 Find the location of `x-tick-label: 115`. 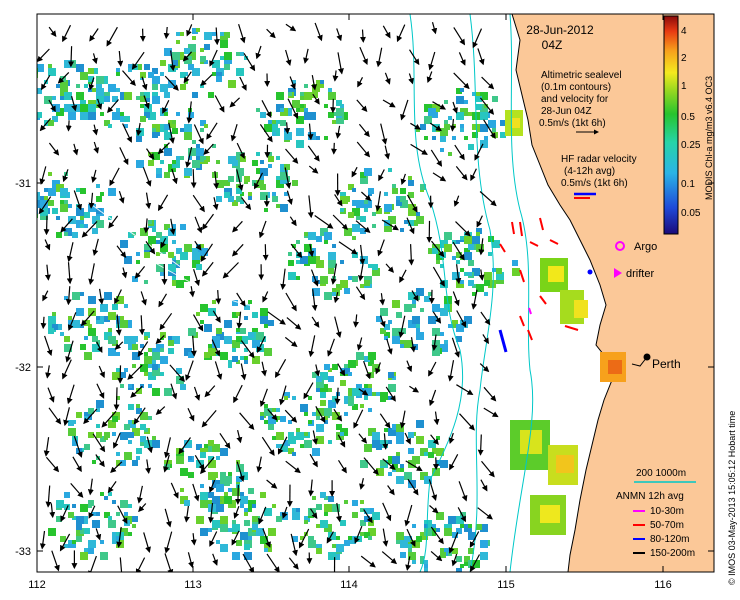

x-tick-label: 115 is located at coordinates (506, 585).